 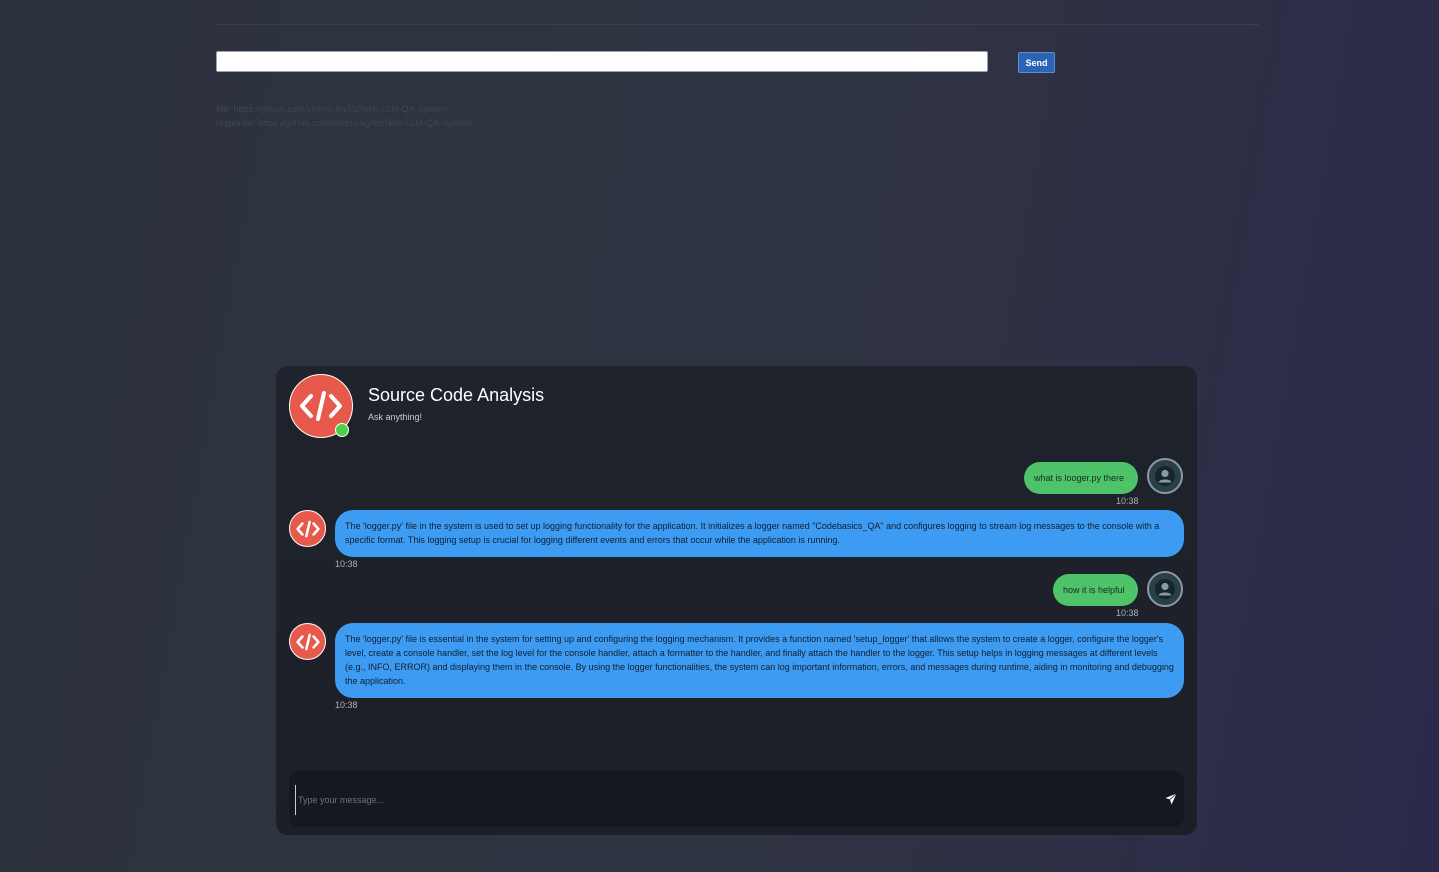 What do you see at coordinates (737, 24) in the screenshot?
I see `top-divider` at bounding box center [737, 24].